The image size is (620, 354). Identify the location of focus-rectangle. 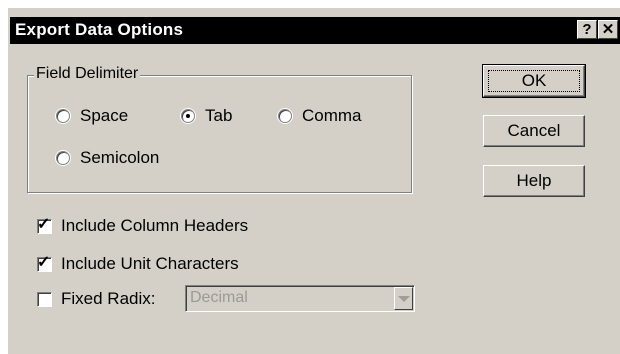
(534, 81).